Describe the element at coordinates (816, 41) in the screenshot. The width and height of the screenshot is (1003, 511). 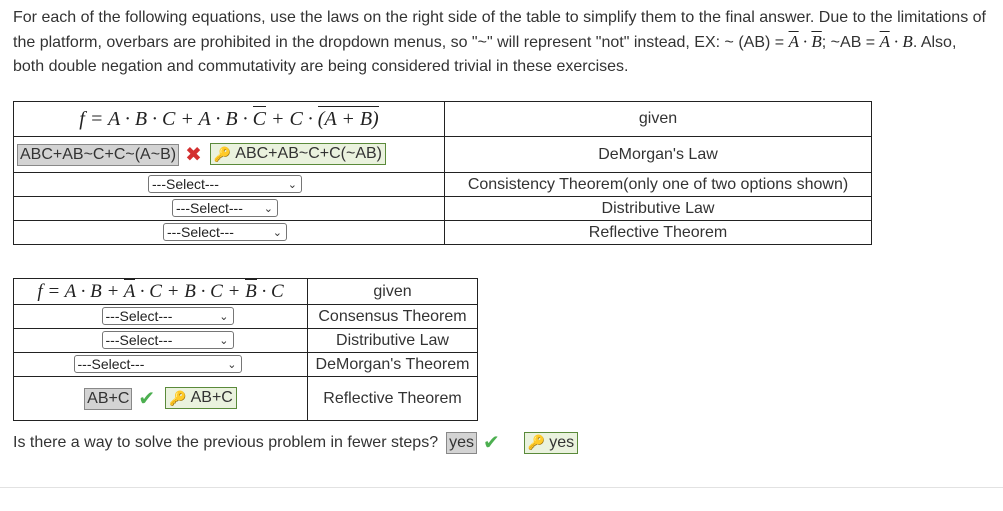
I see `math-b-bar: B` at that location.